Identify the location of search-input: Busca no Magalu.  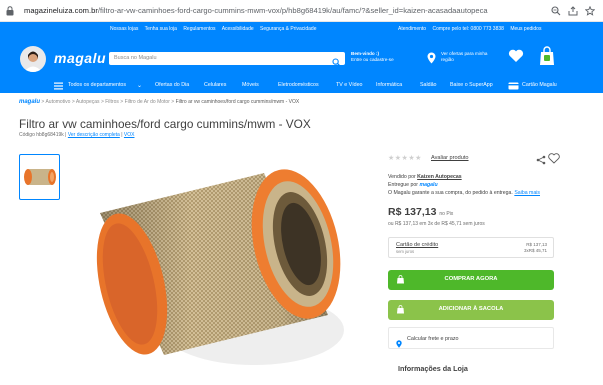
(227, 59).